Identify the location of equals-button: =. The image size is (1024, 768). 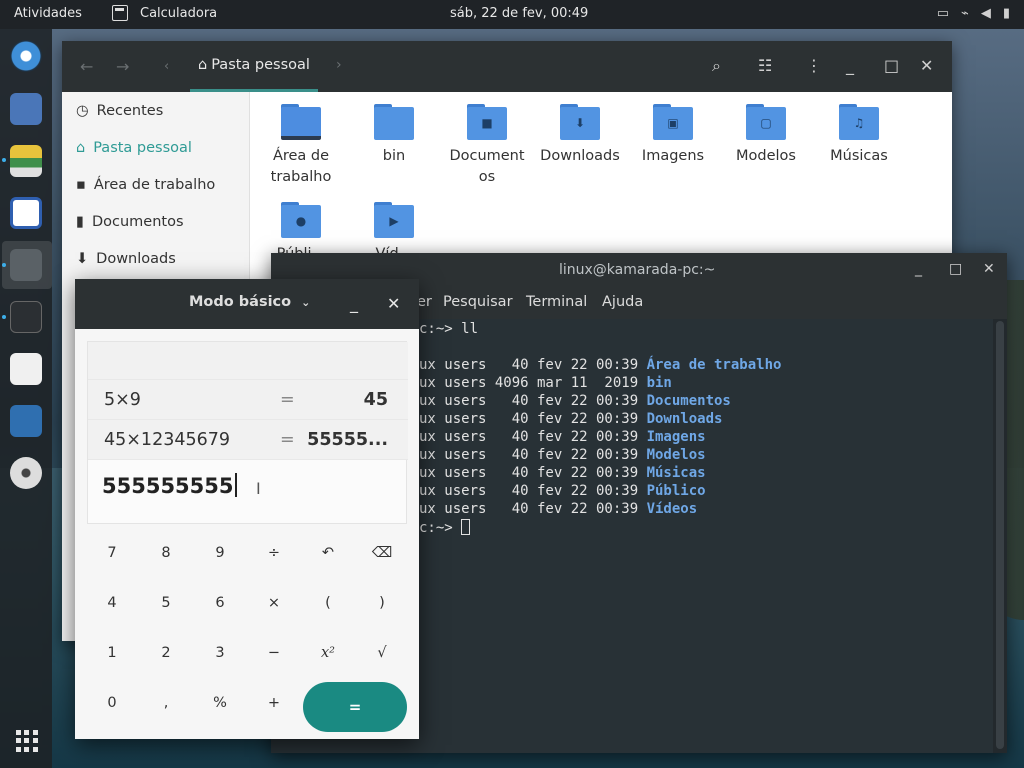
(355, 707).